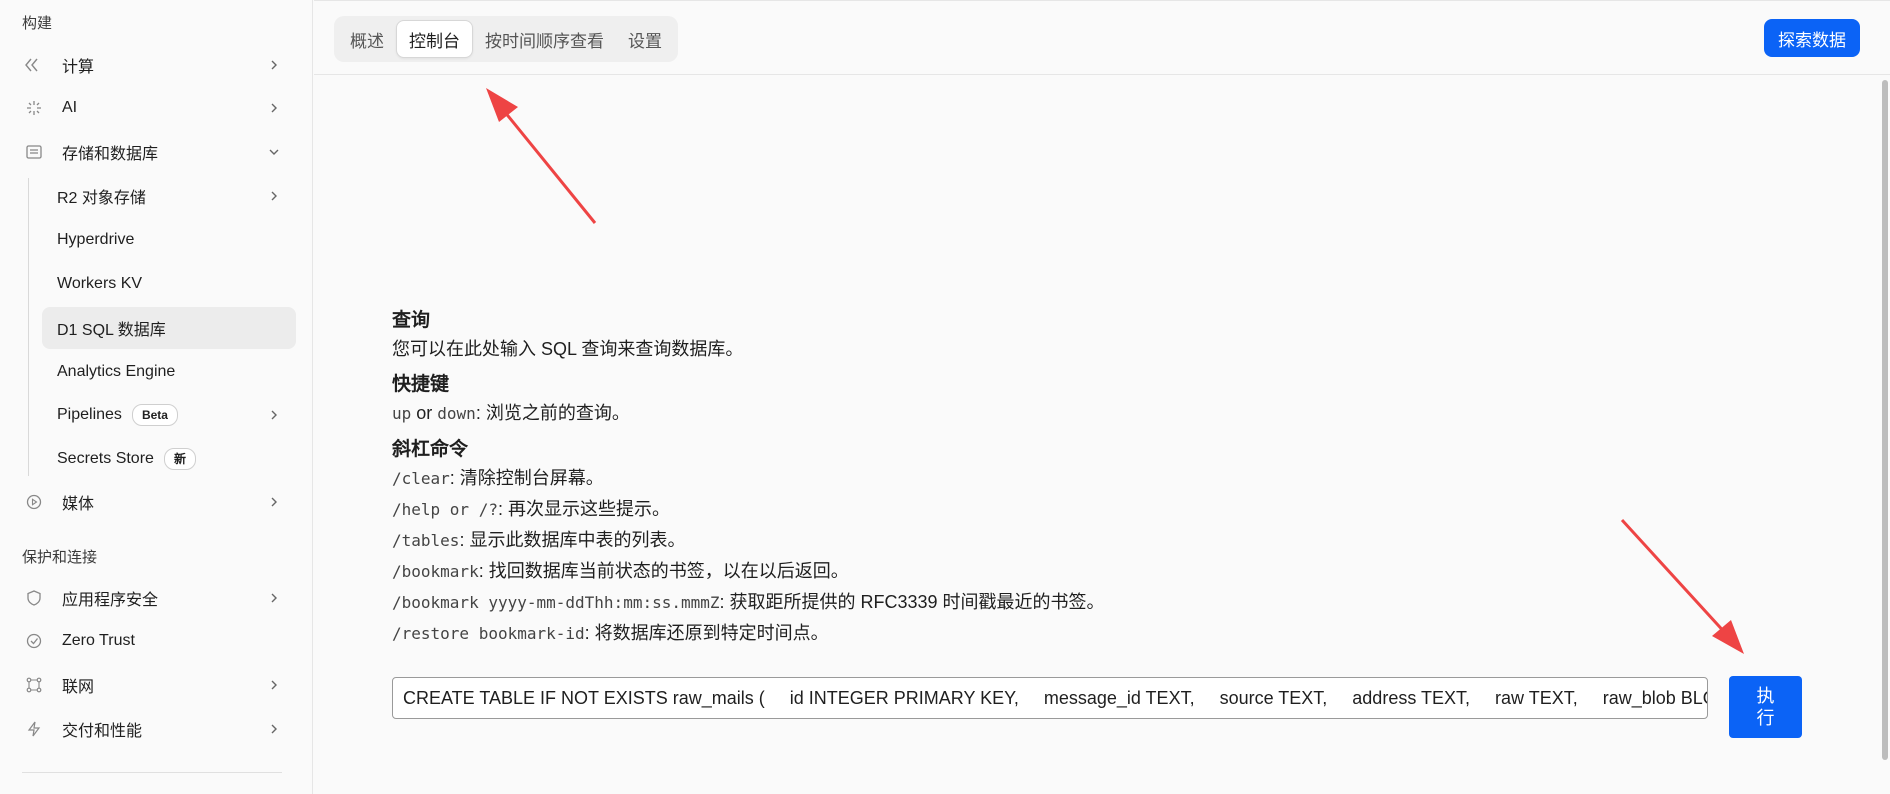  Describe the element at coordinates (34, 108) in the screenshot. I see `sparkle-icon` at that location.